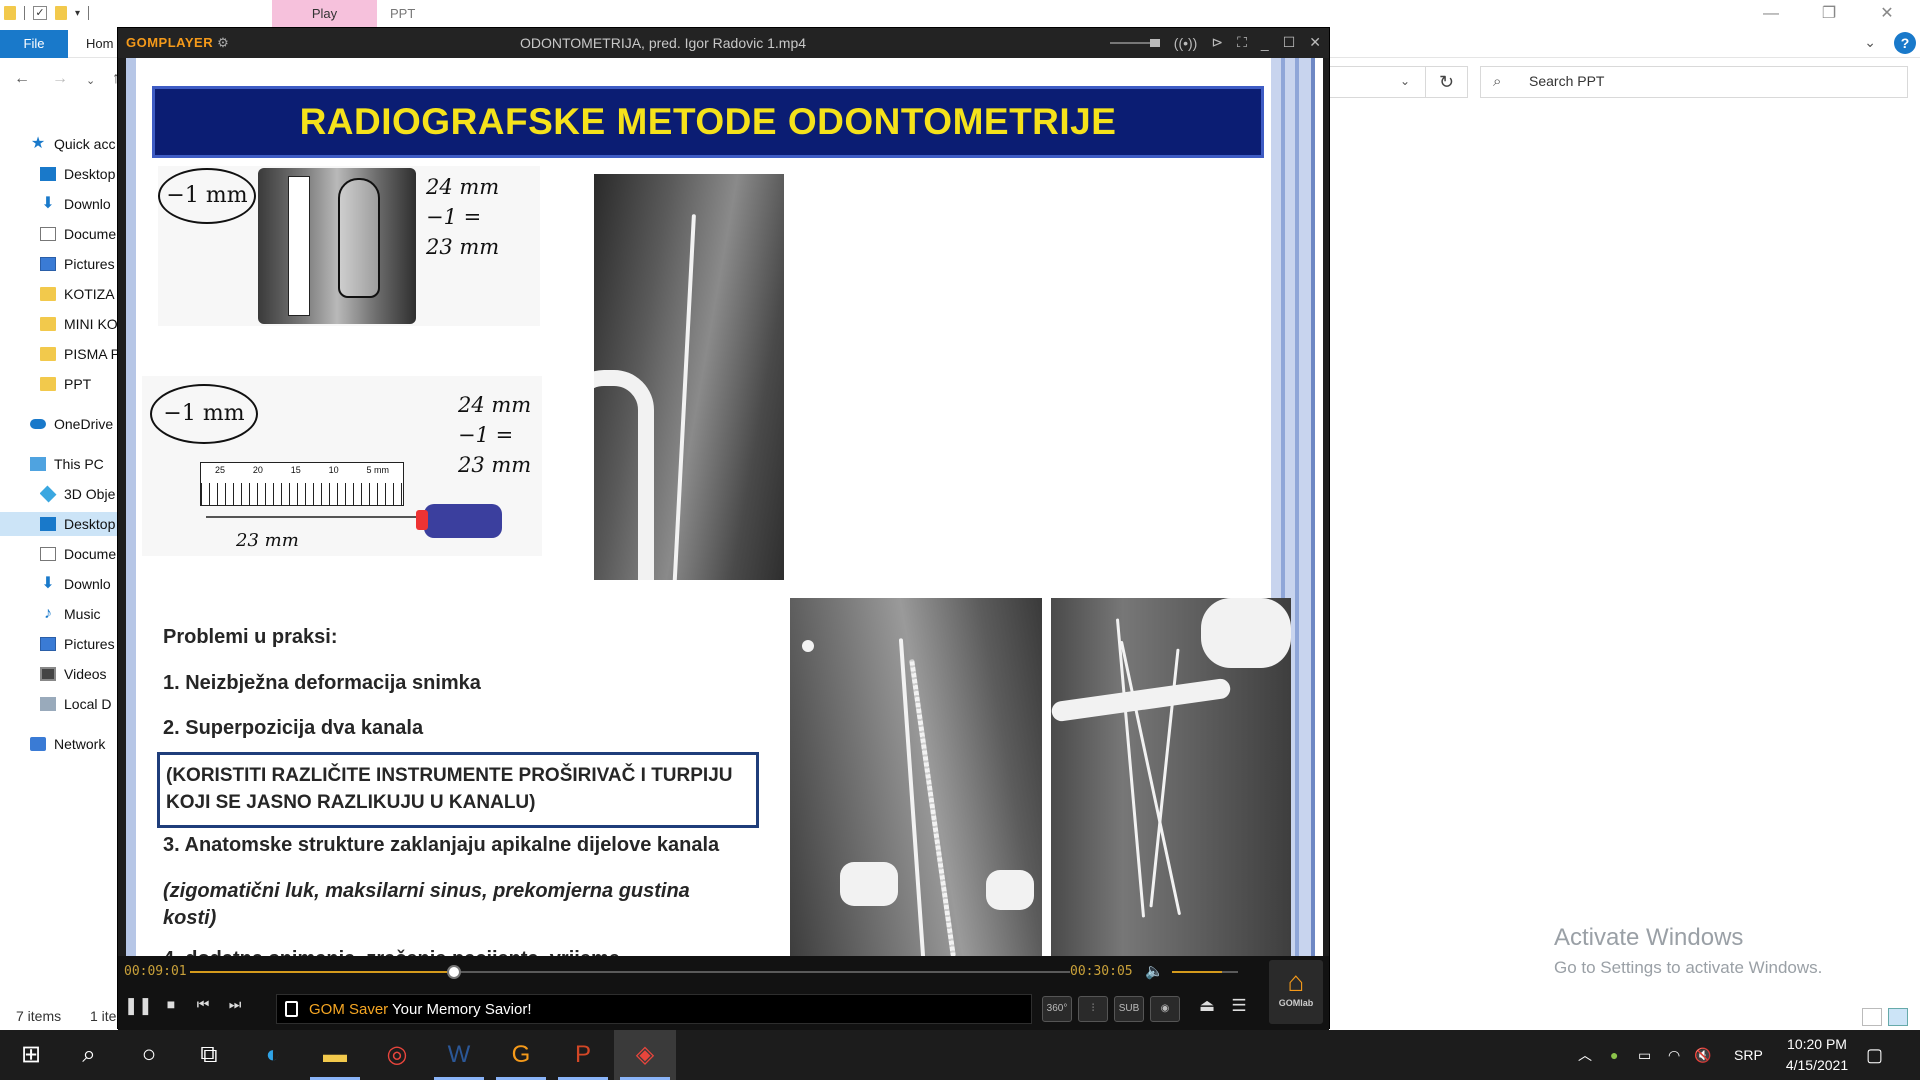 This screenshot has width=1920, height=1080. What do you see at coordinates (22, 79) in the screenshot?
I see `back-icon: ←` at bounding box center [22, 79].